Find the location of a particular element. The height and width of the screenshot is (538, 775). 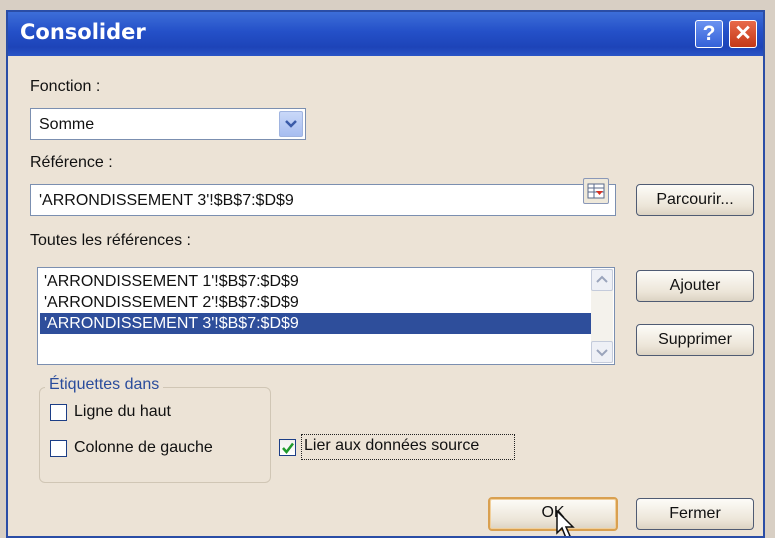

list-item: 'ARRONDISSEMENT 1'!$B$7:$D$9 is located at coordinates (316, 281).